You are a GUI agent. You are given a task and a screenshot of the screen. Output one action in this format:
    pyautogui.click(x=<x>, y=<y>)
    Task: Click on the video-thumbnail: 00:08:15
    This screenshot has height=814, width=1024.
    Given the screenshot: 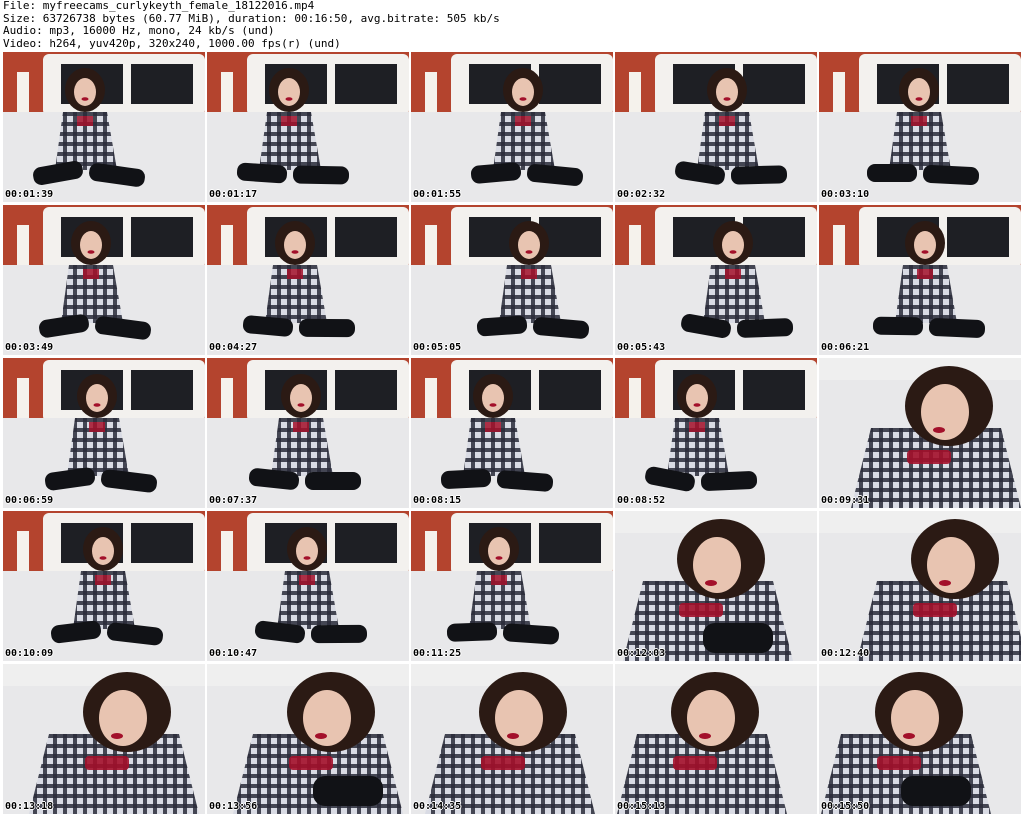 What is the action you would take?
    pyautogui.click(x=512, y=433)
    